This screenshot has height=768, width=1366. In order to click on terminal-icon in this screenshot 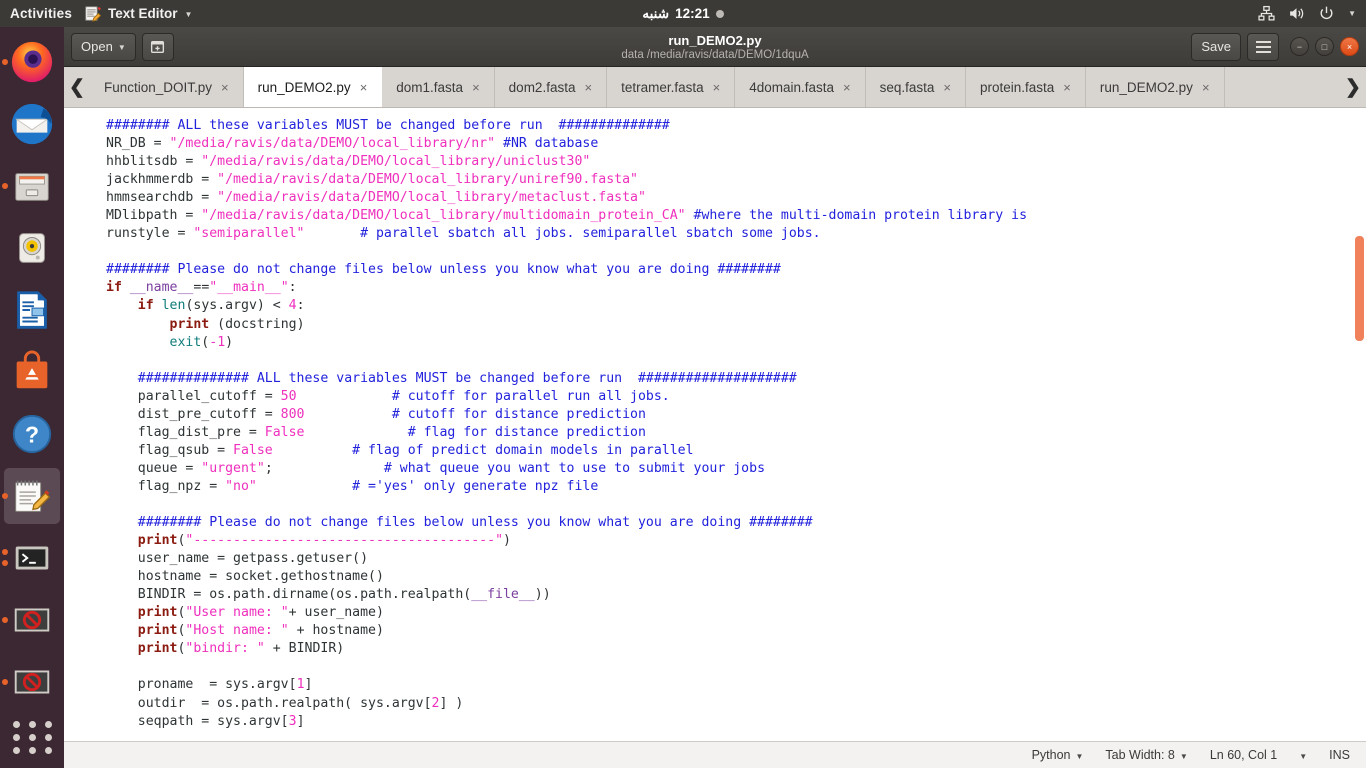, I will do `click(32, 558)`.